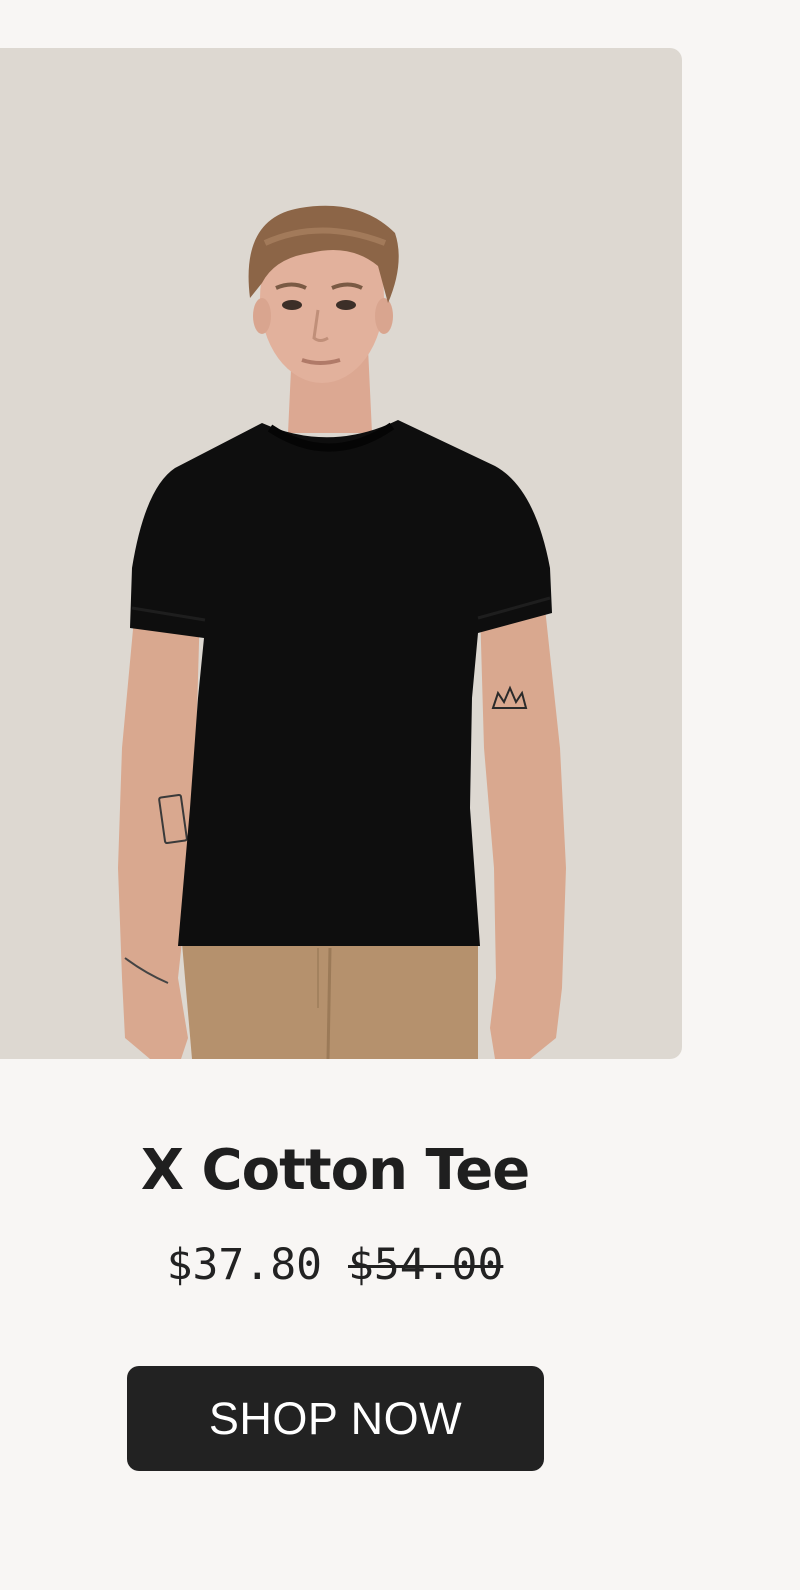 Image resolution: width=800 pixels, height=1590 pixels. Describe the element at coordinates (335, 1171) in the screenshot. I see `product-title: X Cotton Tee` at that location.